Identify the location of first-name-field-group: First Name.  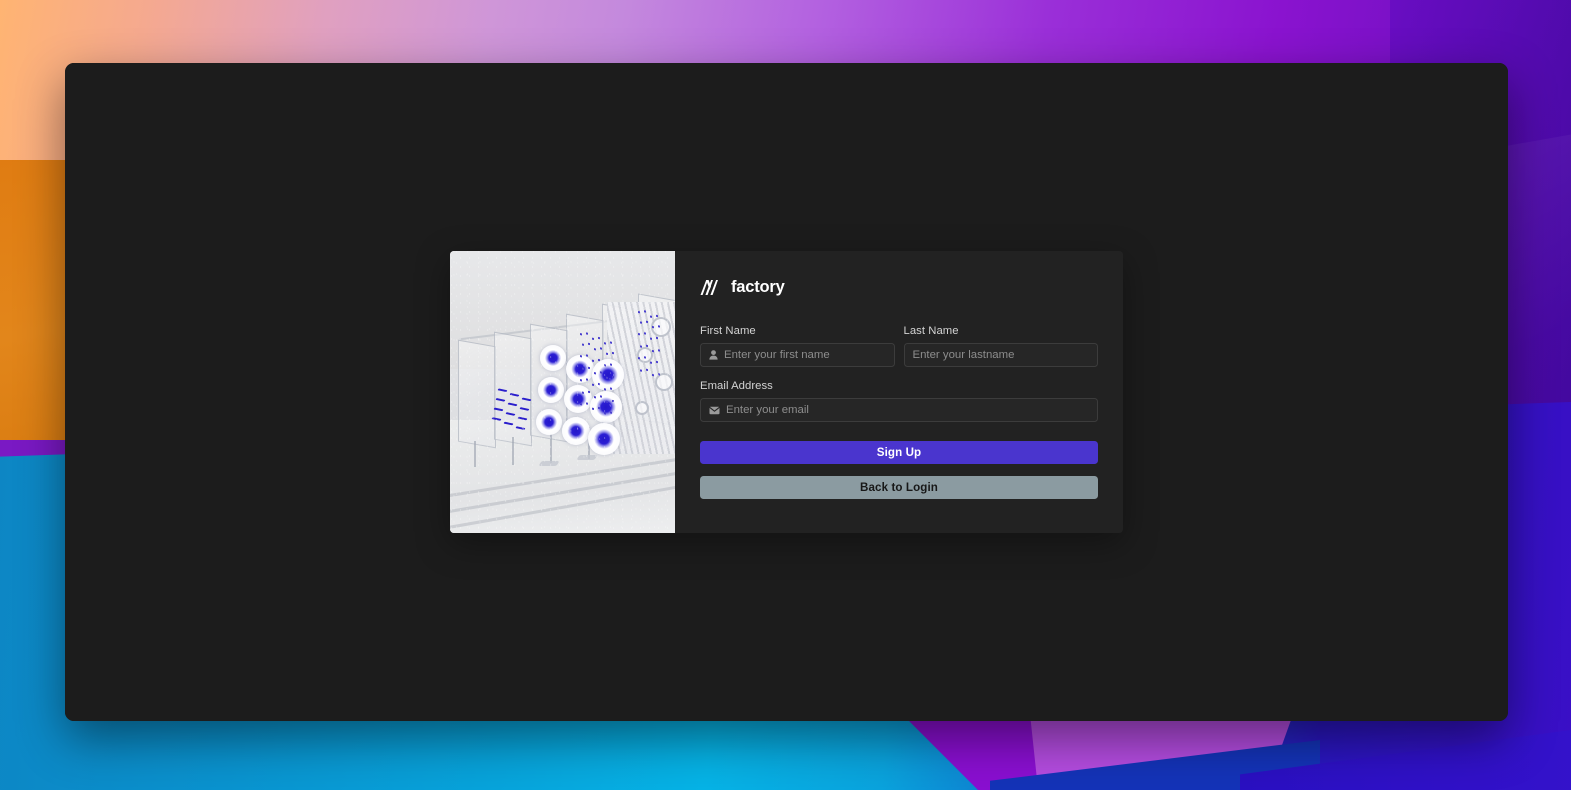
(797, 346).